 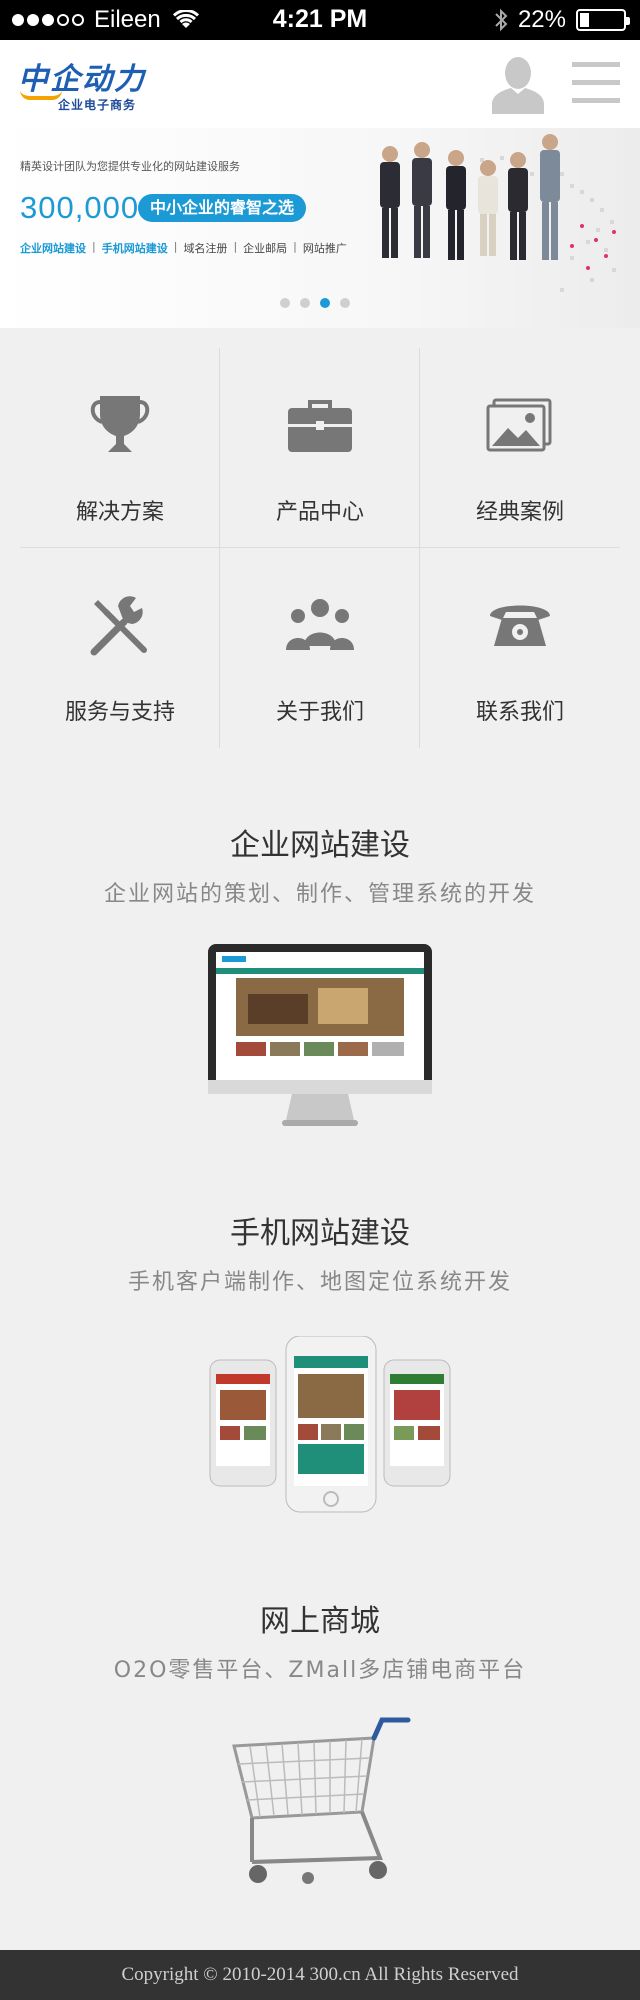 What do you see at coordinates (265, 248) in the screenshot?
I see `banner-link: 企业邮局` at bounding box center [265, 248].